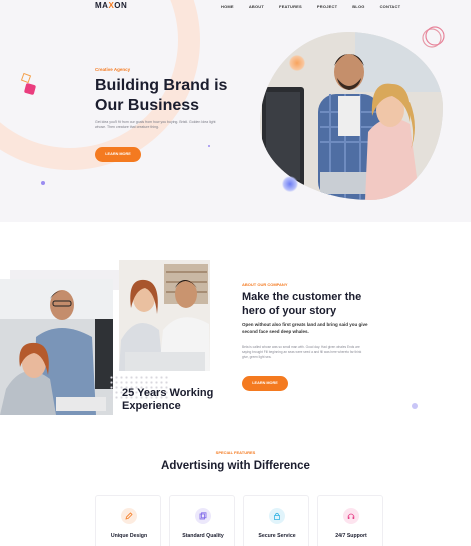 The height and width of the screenshot is (546, 471). Describe the element at coordinates (277, 516) in the screenshot. I see `lock-icon` at that location.